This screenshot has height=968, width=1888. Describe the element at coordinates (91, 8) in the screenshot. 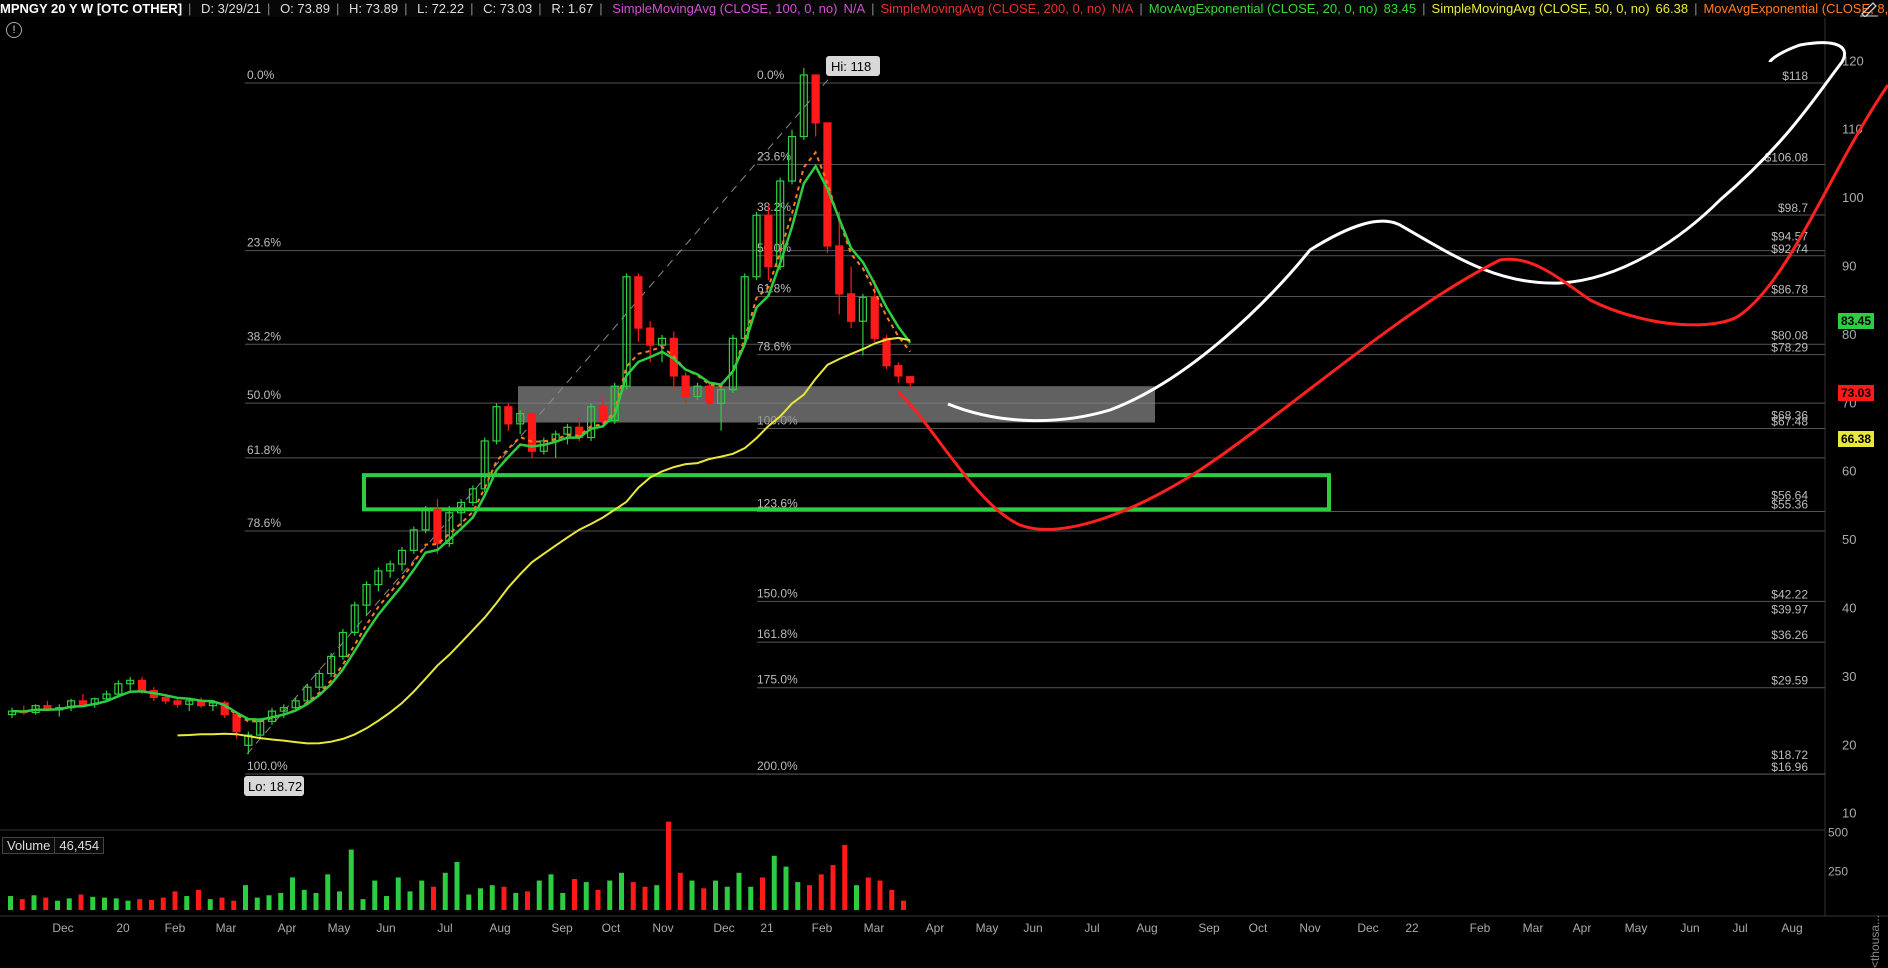

I see `symbol-label: MPNGY 20 Y W [OTC OTHER]` at that location.